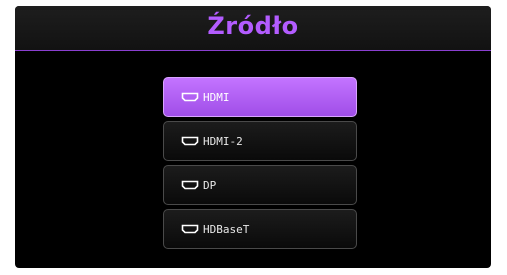 The image size is (507, 275). What do you see at coordinates (260, 229) in the screenshot?
I see `source-item-hdbaset: HDBaseT` at bounding box center [260, 229].